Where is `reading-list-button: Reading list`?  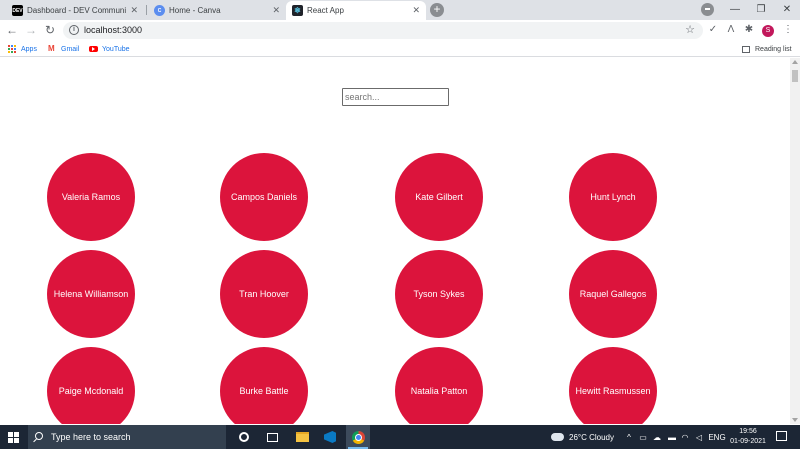
reading-list-button: Reading list is located at coordinates (767, 49).